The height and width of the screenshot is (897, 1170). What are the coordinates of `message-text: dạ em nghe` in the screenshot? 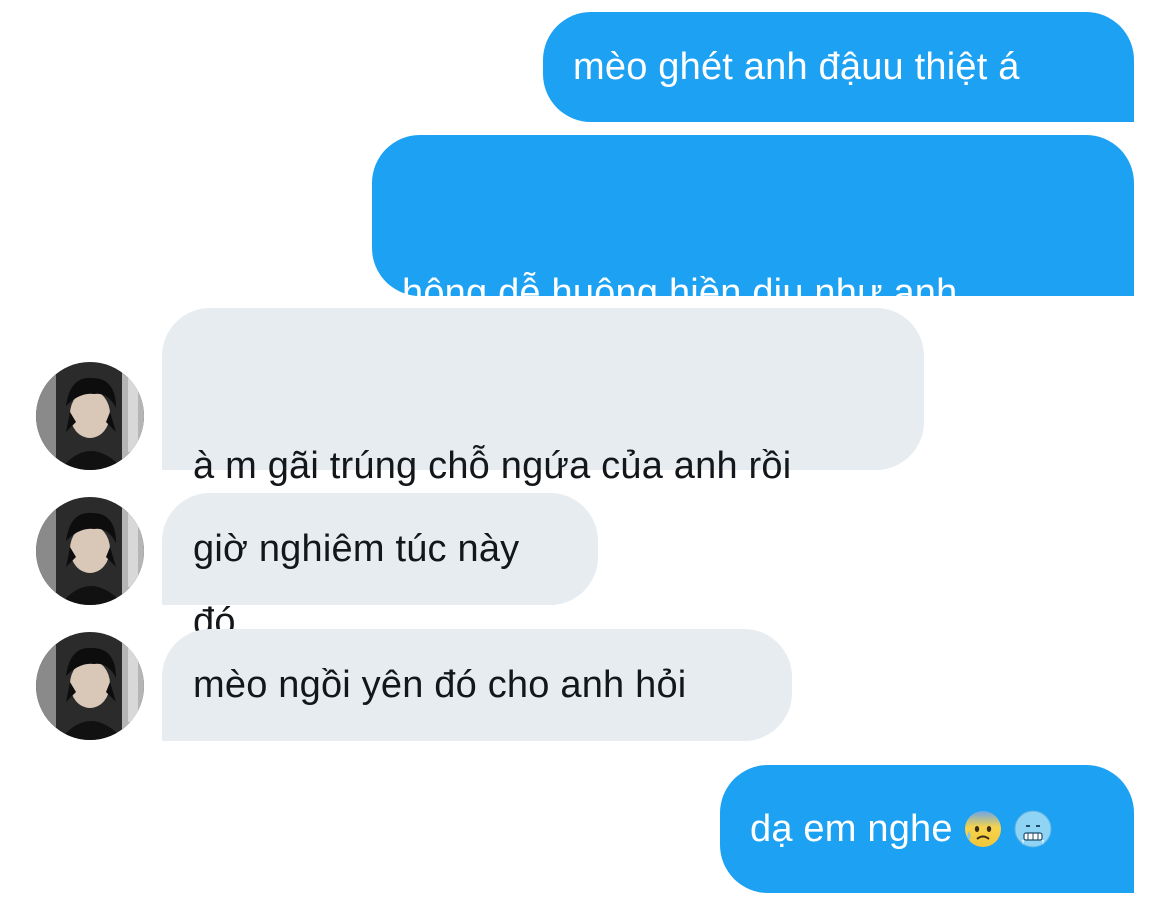 It's located at (851, 829).